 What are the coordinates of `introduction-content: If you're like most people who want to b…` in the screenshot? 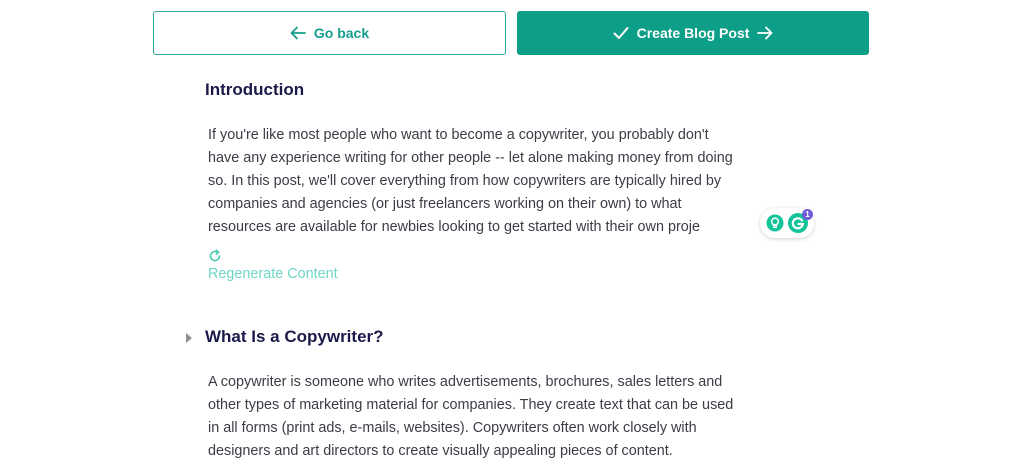 It's located at (513, 181).